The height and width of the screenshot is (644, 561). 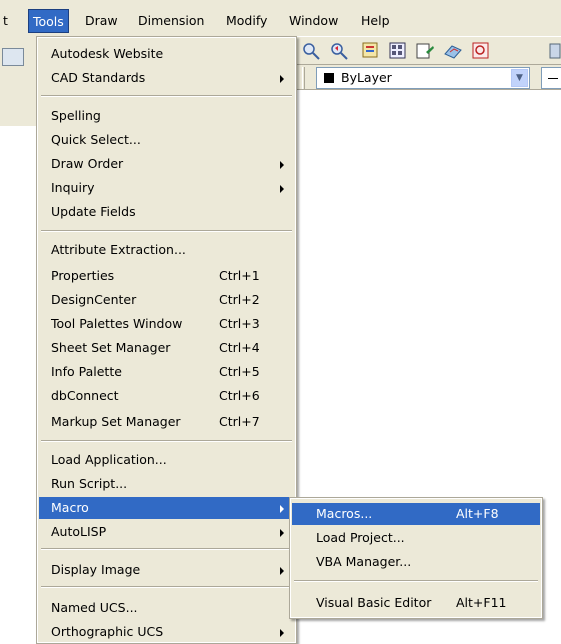 I want to click on menu-item-shortcut: Ctrl+2, so click(x=239, y=299).